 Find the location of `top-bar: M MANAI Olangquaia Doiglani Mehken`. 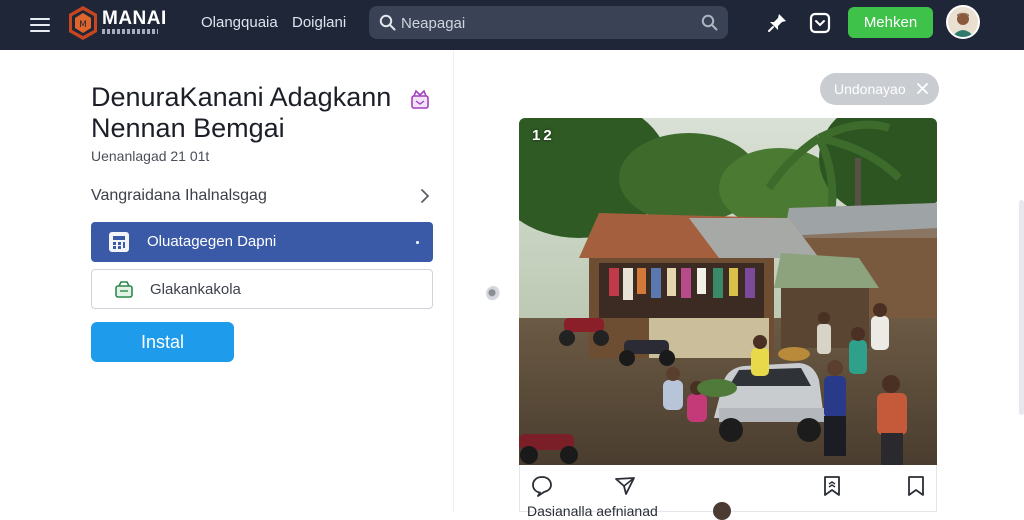

top-bar: M MANAI Olangquaia Doiglani Mehken is located at coordinates (512, 25).